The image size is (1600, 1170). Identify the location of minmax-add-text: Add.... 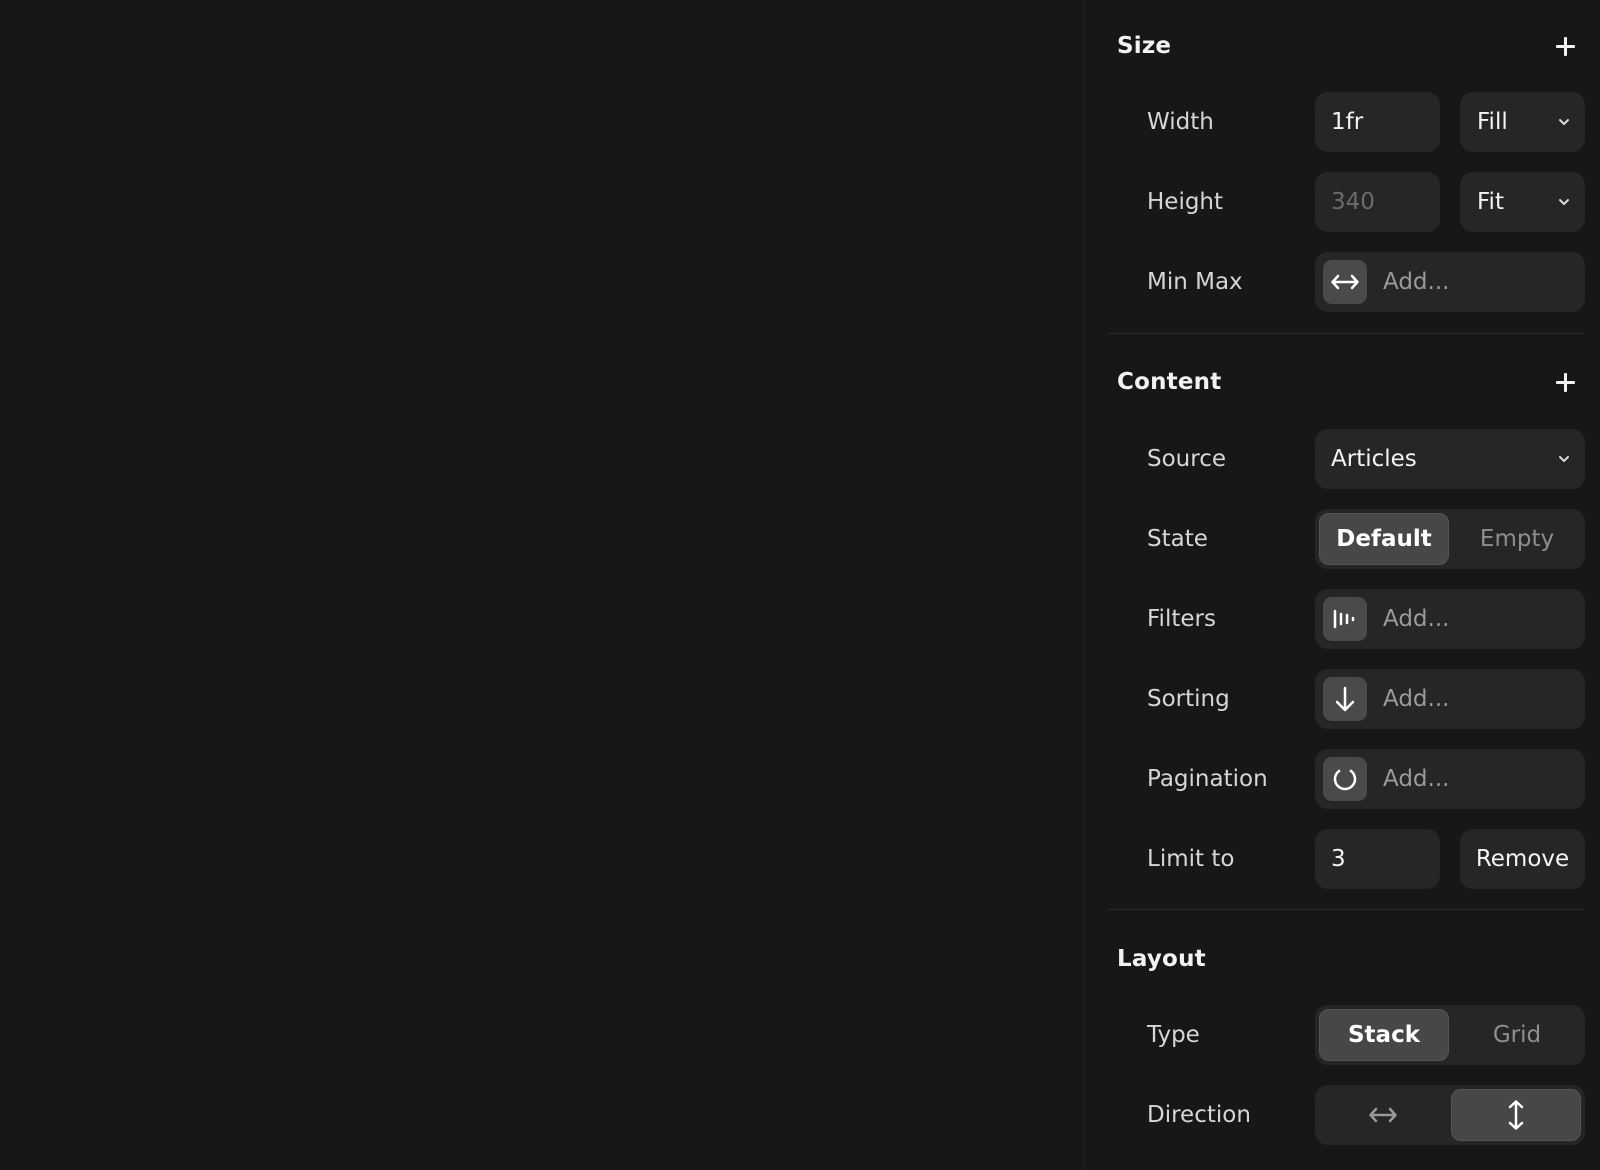
(1416, 282).